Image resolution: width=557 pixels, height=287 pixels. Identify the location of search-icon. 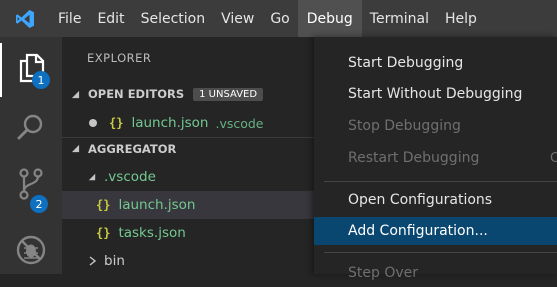
(31, 129).